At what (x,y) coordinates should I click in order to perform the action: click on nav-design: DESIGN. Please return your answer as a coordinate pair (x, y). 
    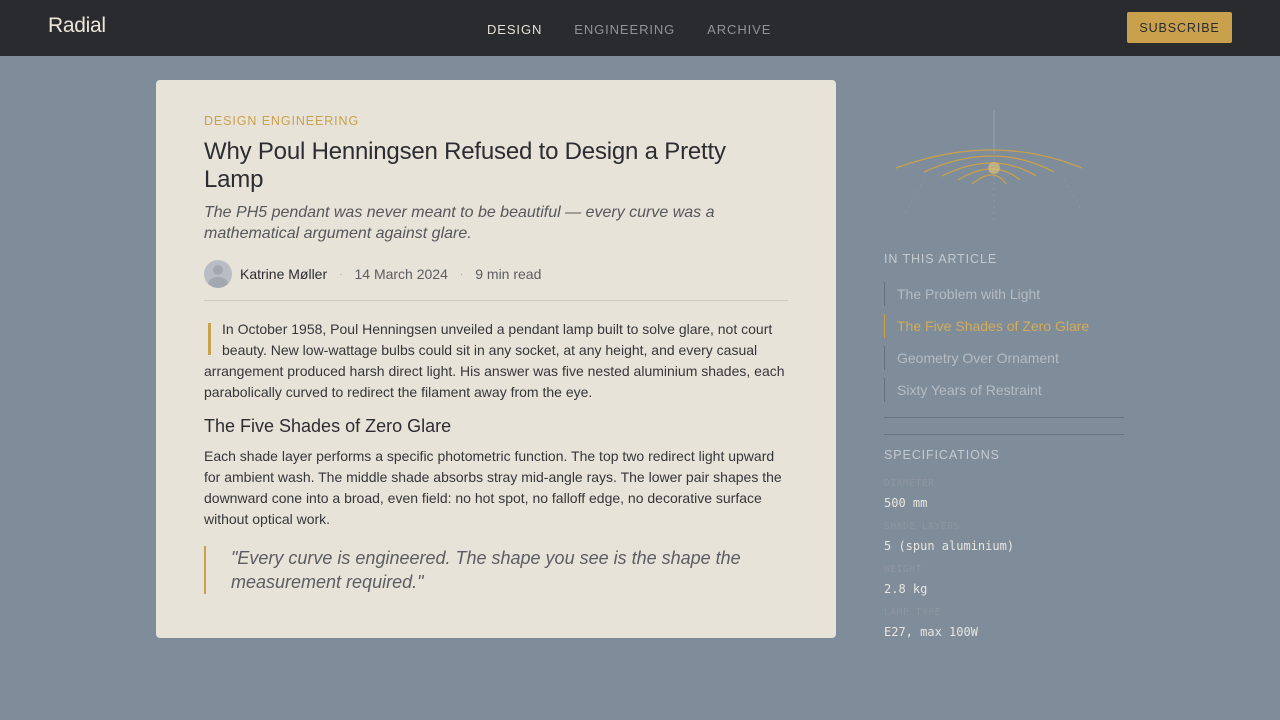
    Looking at the image, I should click on (514, 29).